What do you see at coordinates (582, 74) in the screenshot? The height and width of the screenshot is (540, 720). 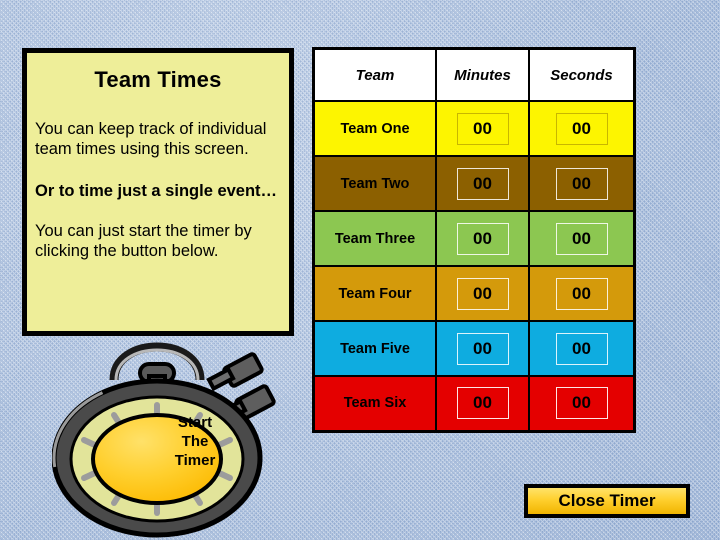 I see `column-header-seconds: Seconds` at bounding box center [582, 74].